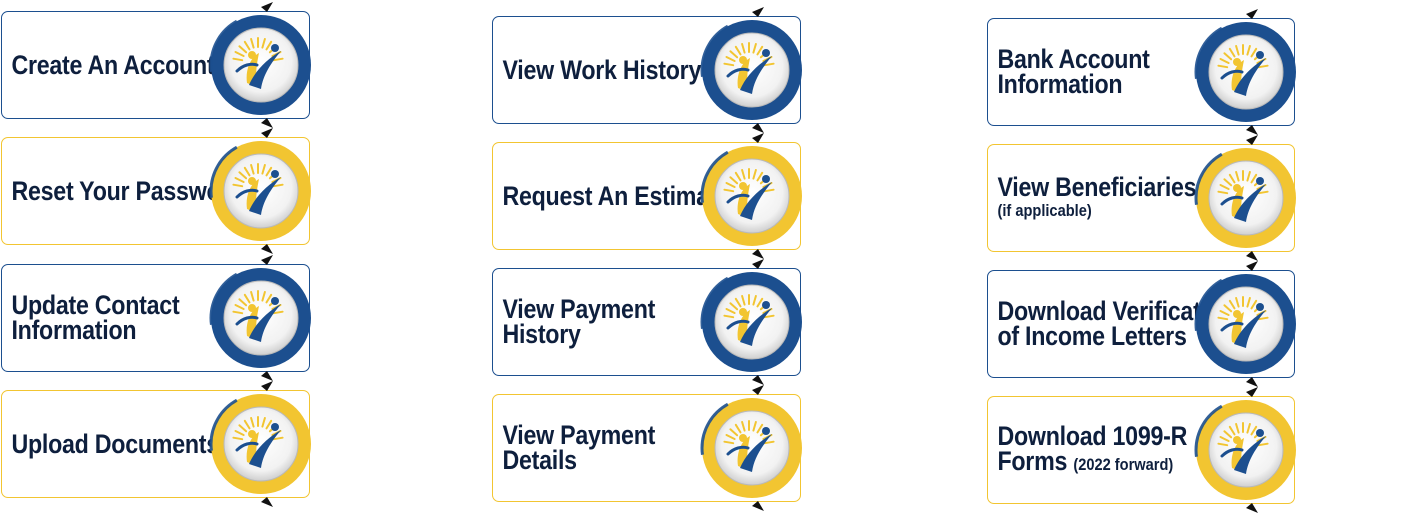 The width and height of the screenshot is (1418, 514). What do you see at coordinates (127, 190) in the screenshot?
I see `label-line: Reset Your Password` at bounding box center [127, 190].